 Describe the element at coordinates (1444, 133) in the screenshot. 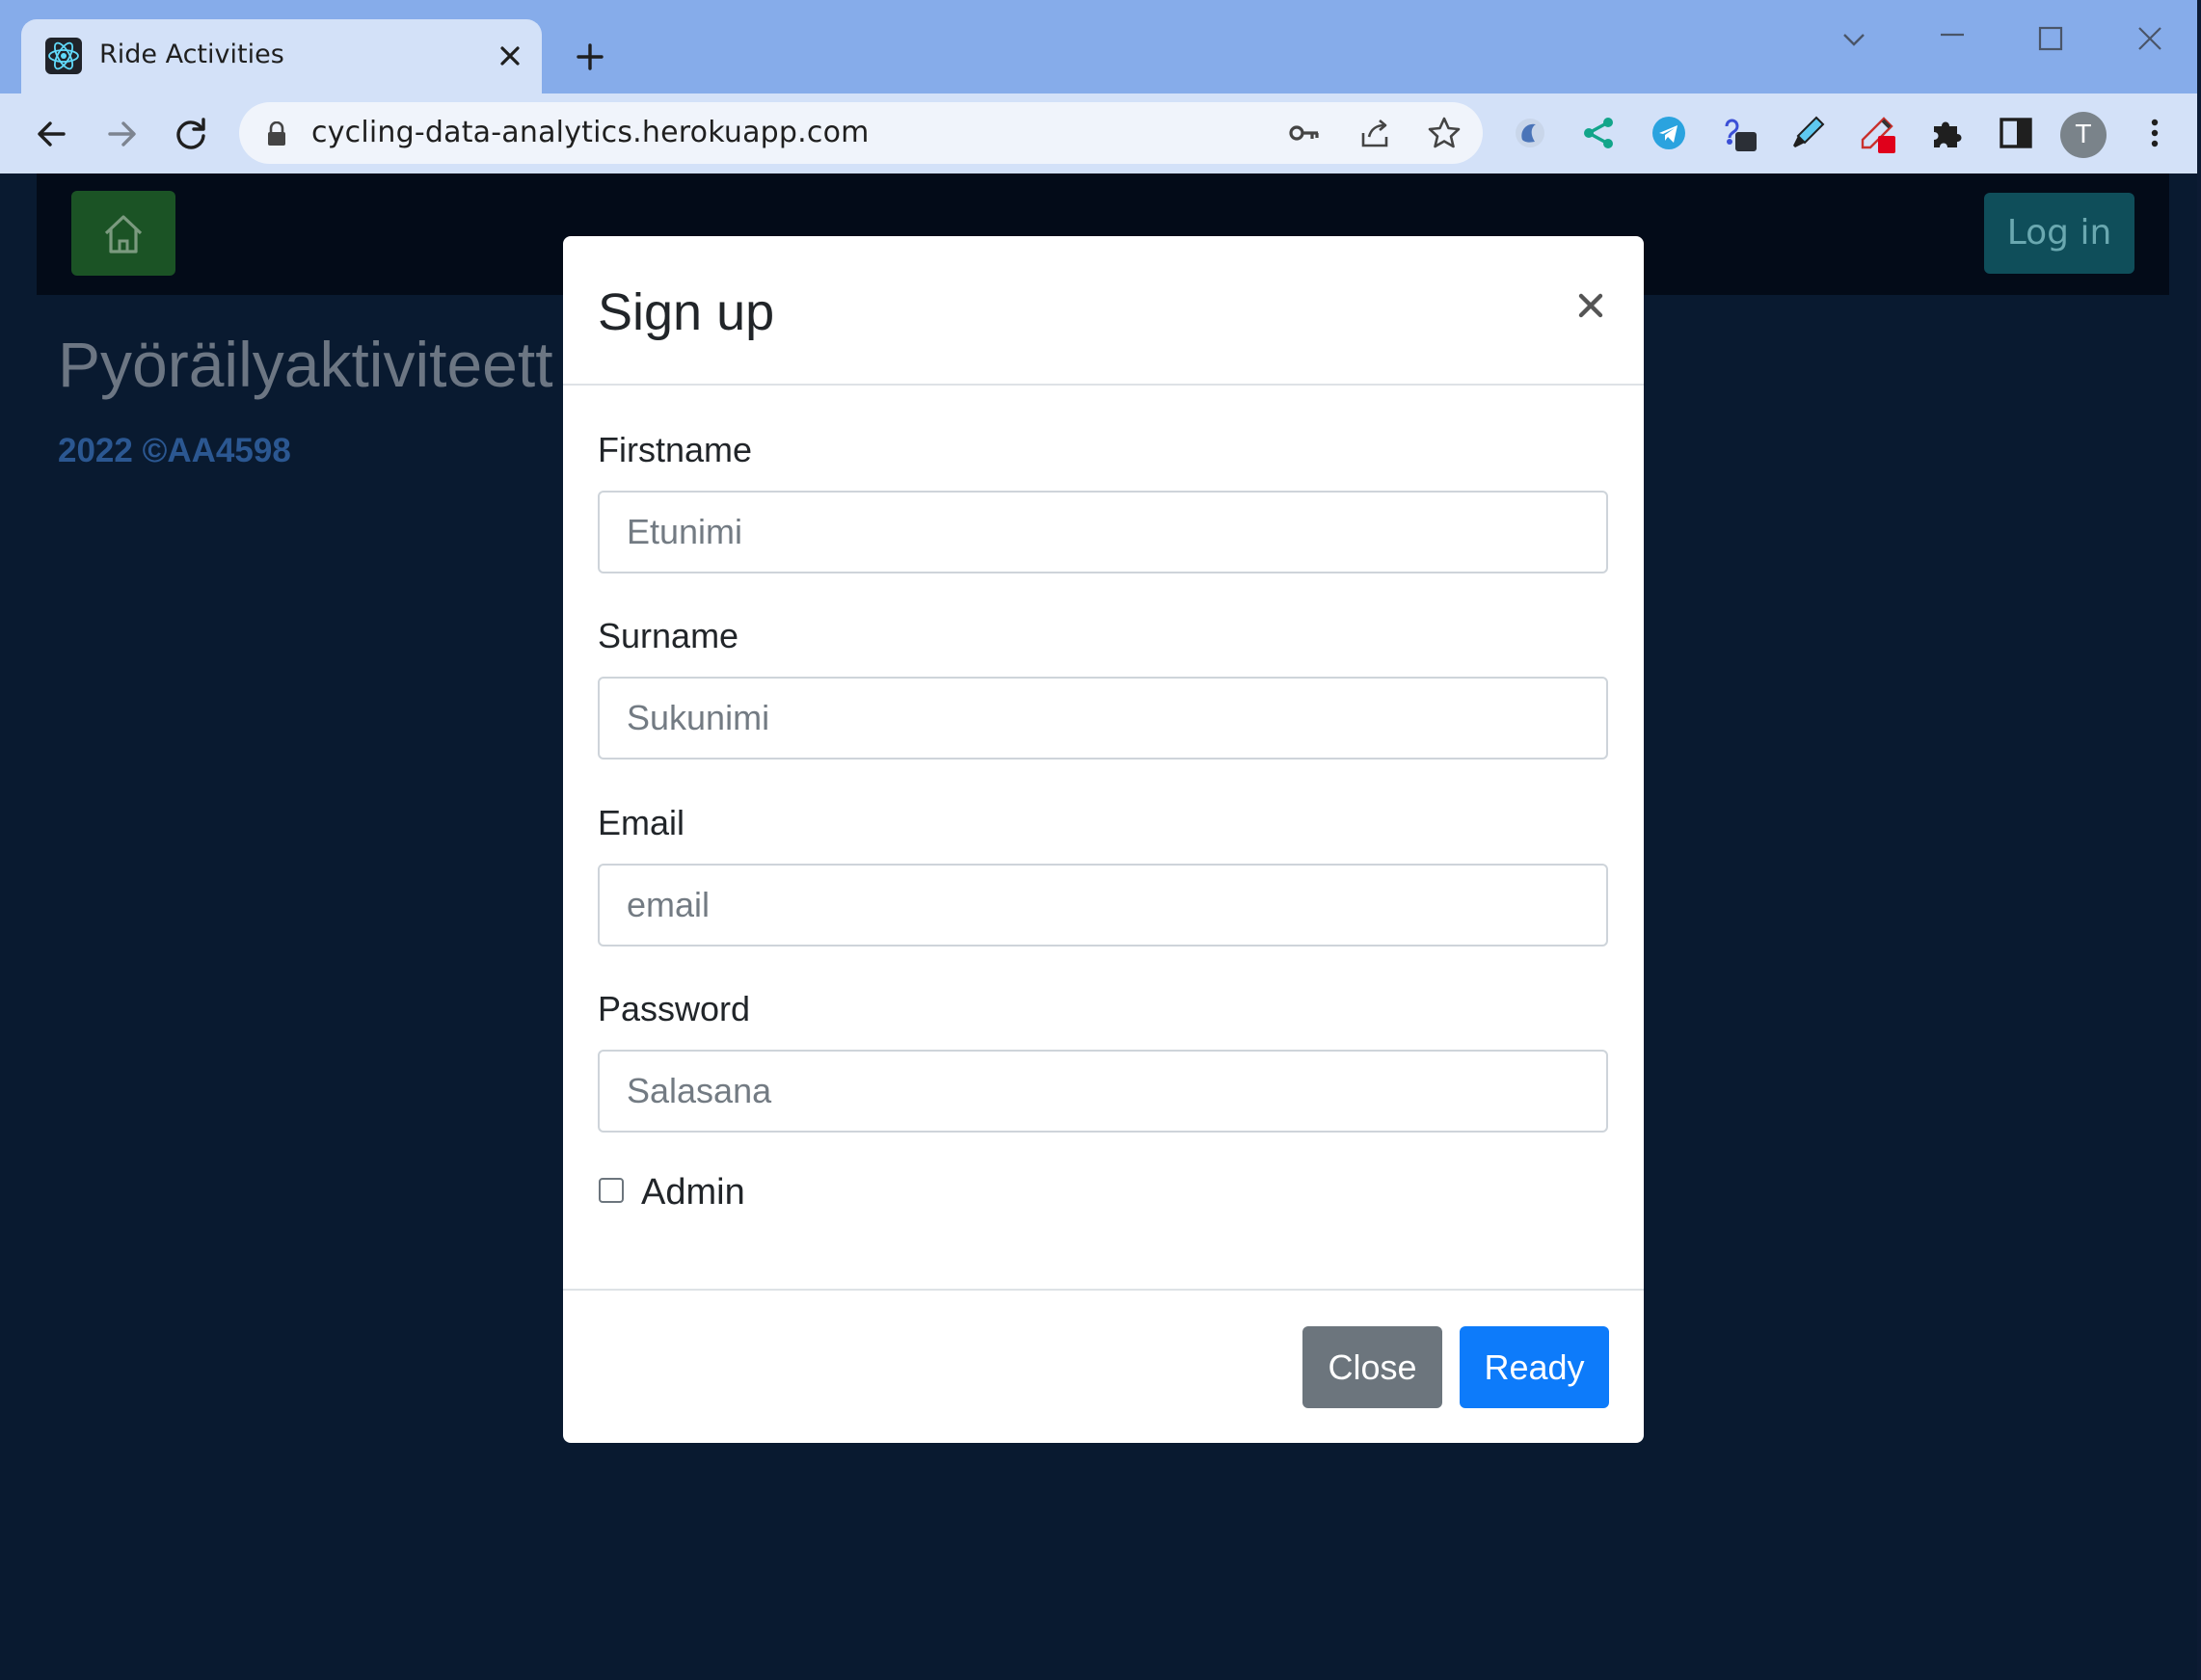

I see `bookmark-star-icon` at that location.